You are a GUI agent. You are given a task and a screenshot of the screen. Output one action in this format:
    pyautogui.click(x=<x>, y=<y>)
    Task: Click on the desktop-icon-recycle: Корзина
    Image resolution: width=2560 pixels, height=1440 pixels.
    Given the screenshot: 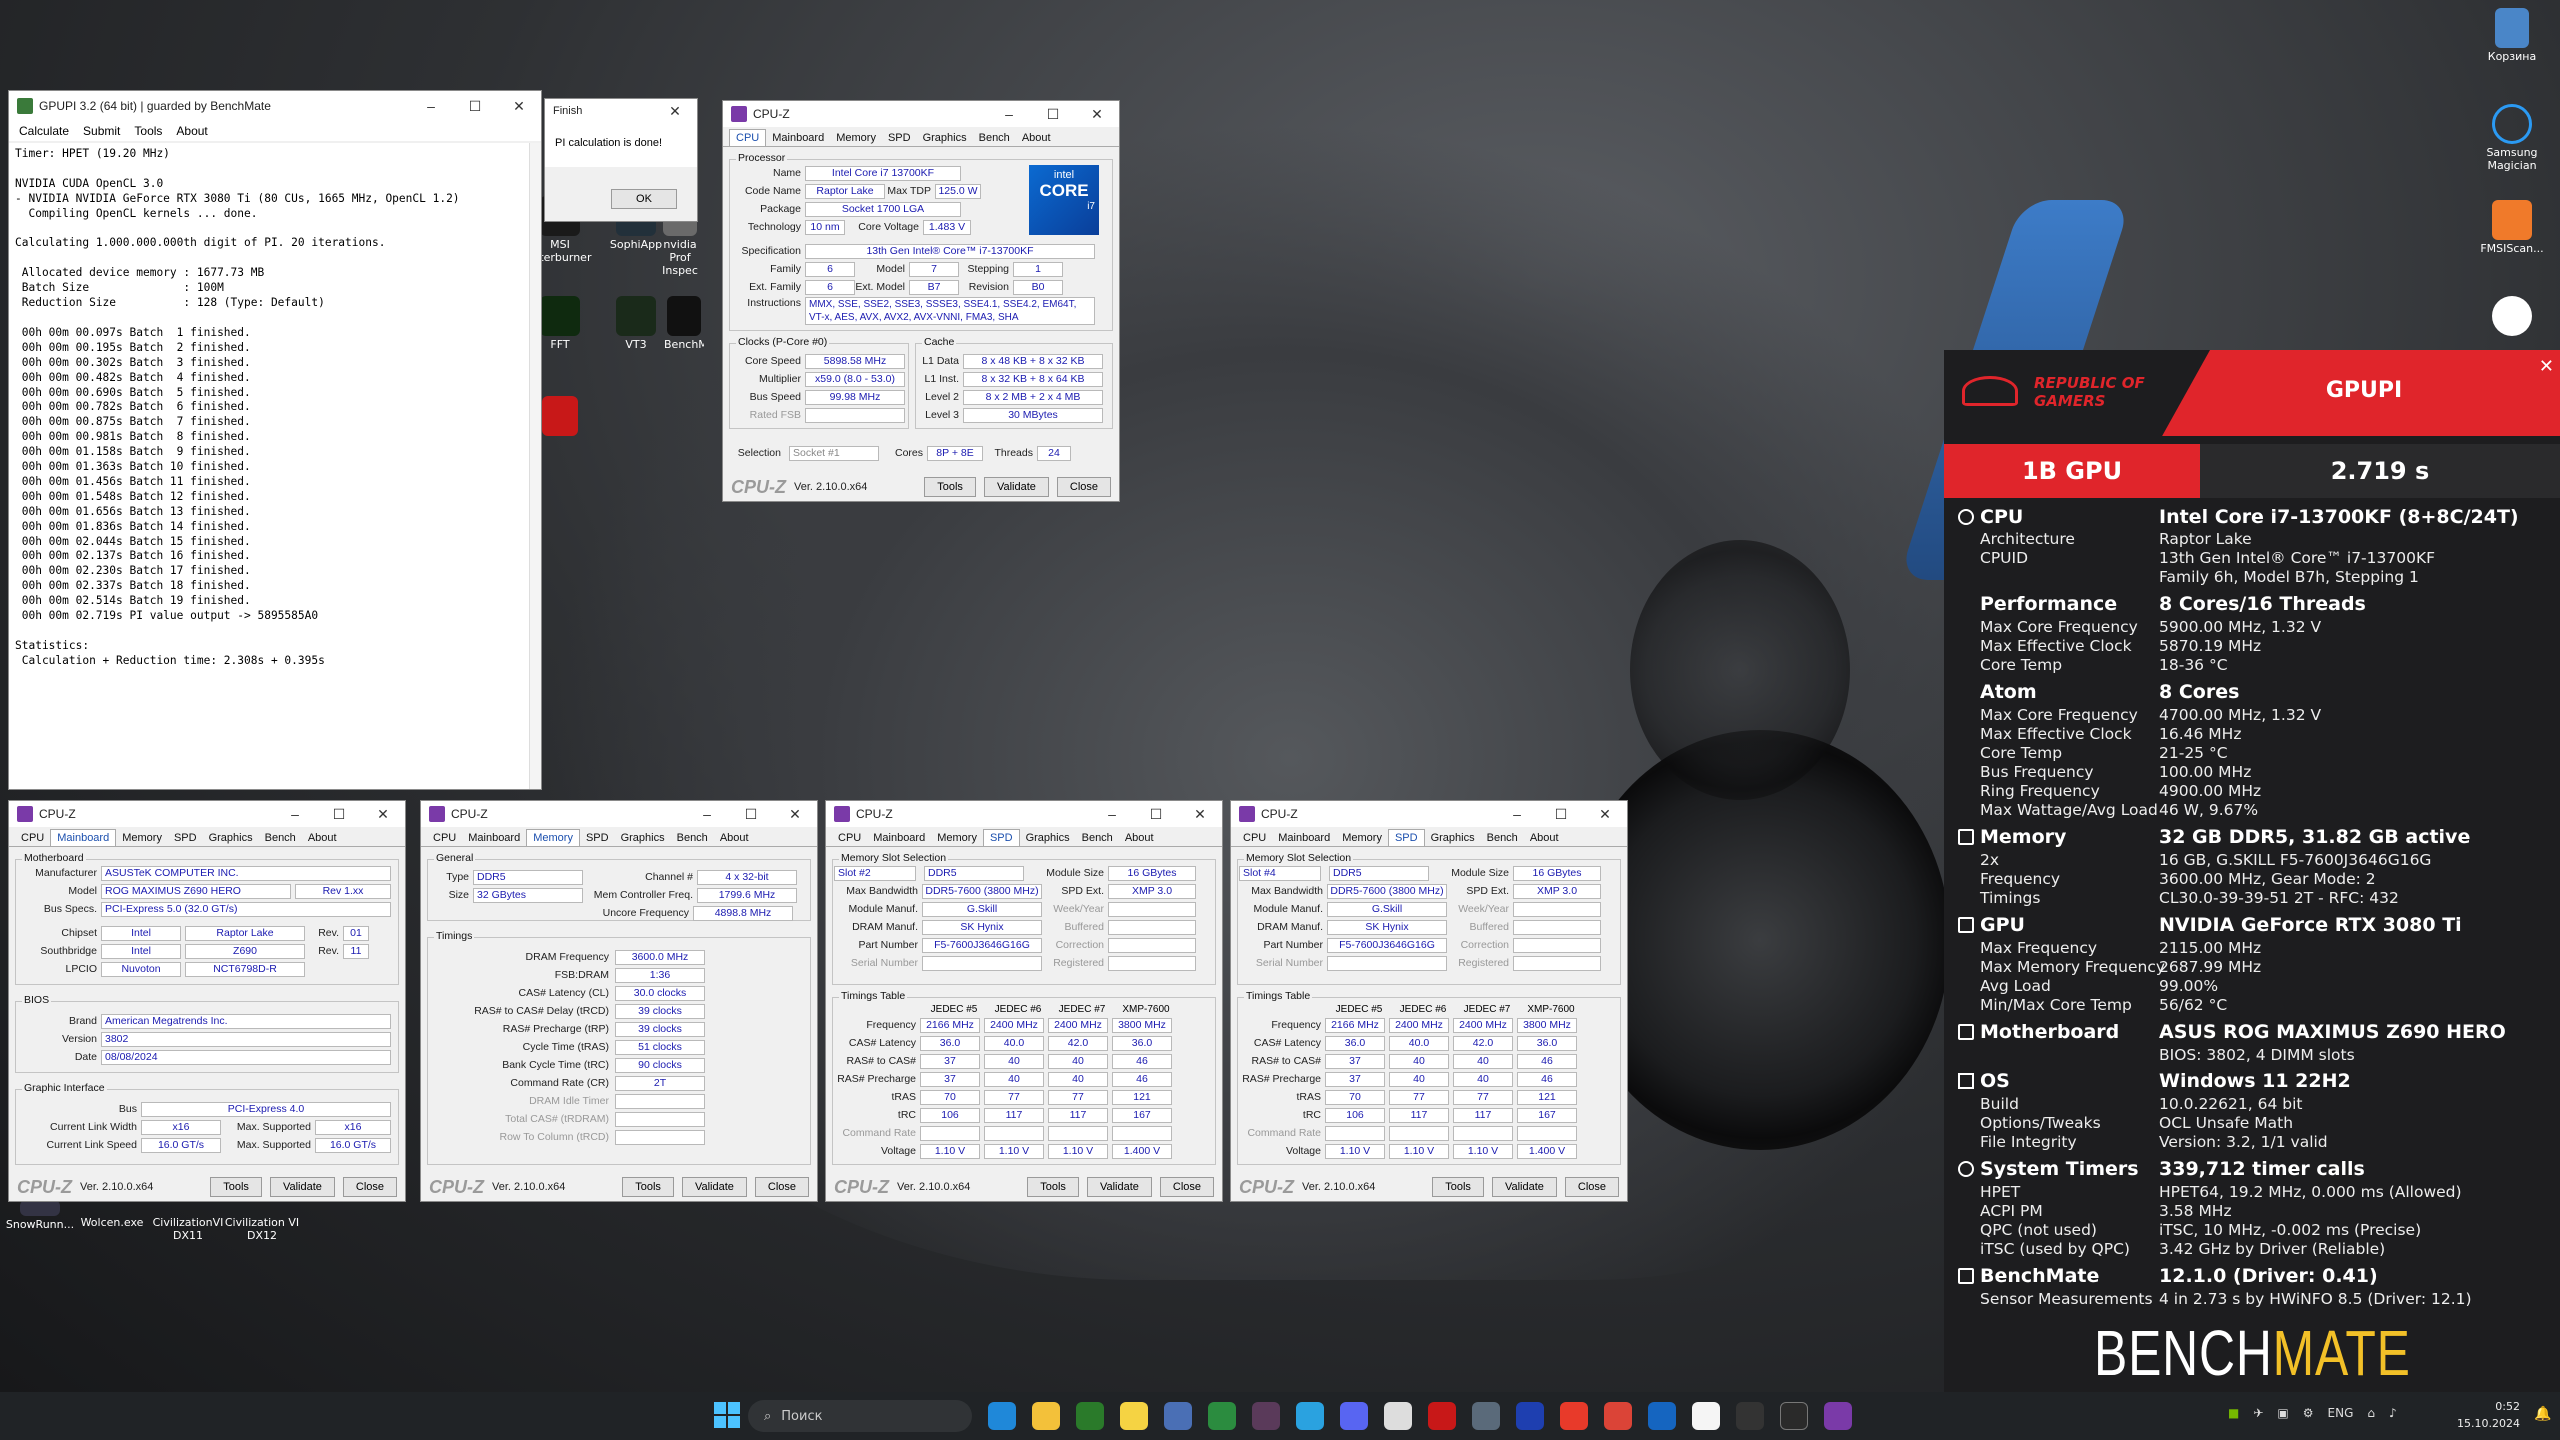 What is the action you would take?
    pyautogui.click(x=2512, y=35)
    